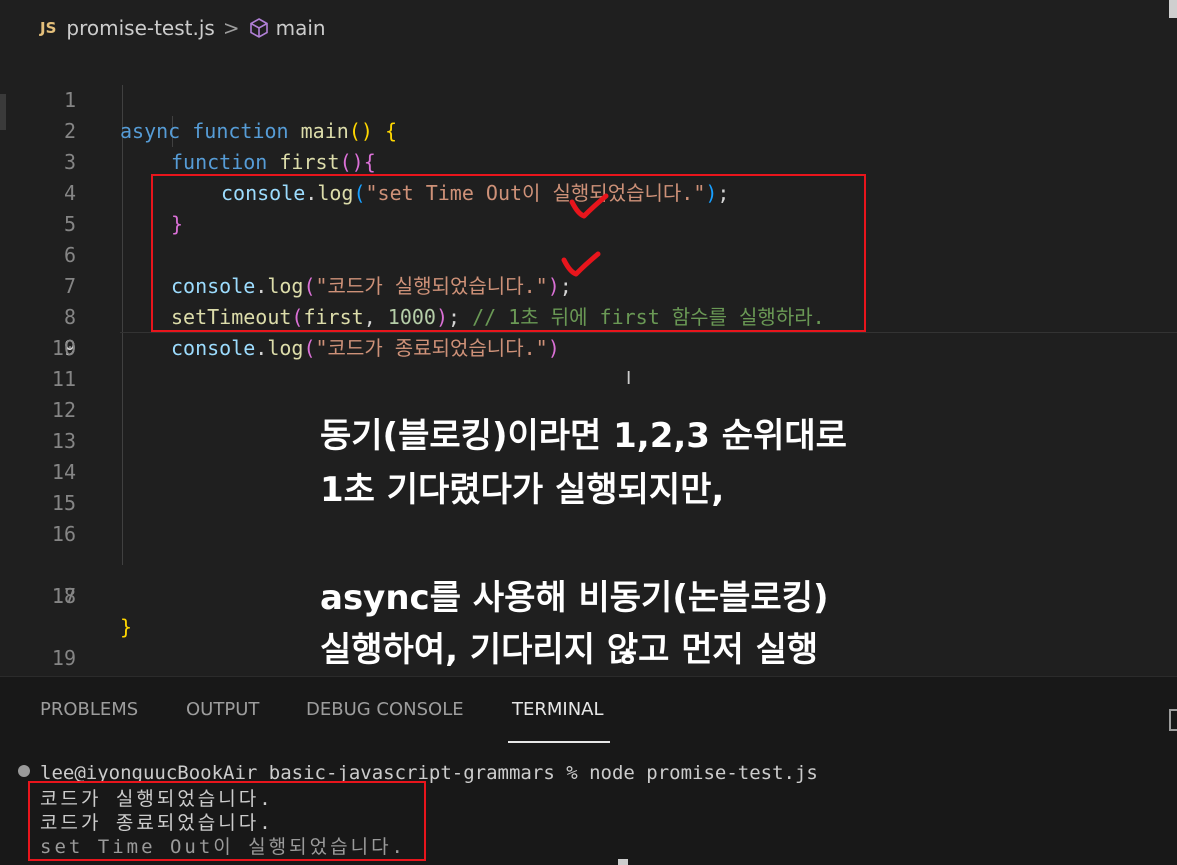 The height and width of the screenshot is (865, 1177). What do you see at coordinates (301, 28) in the screenshot?
I see `breadcrumb-symbol: main` at bounding box center [301, 28].